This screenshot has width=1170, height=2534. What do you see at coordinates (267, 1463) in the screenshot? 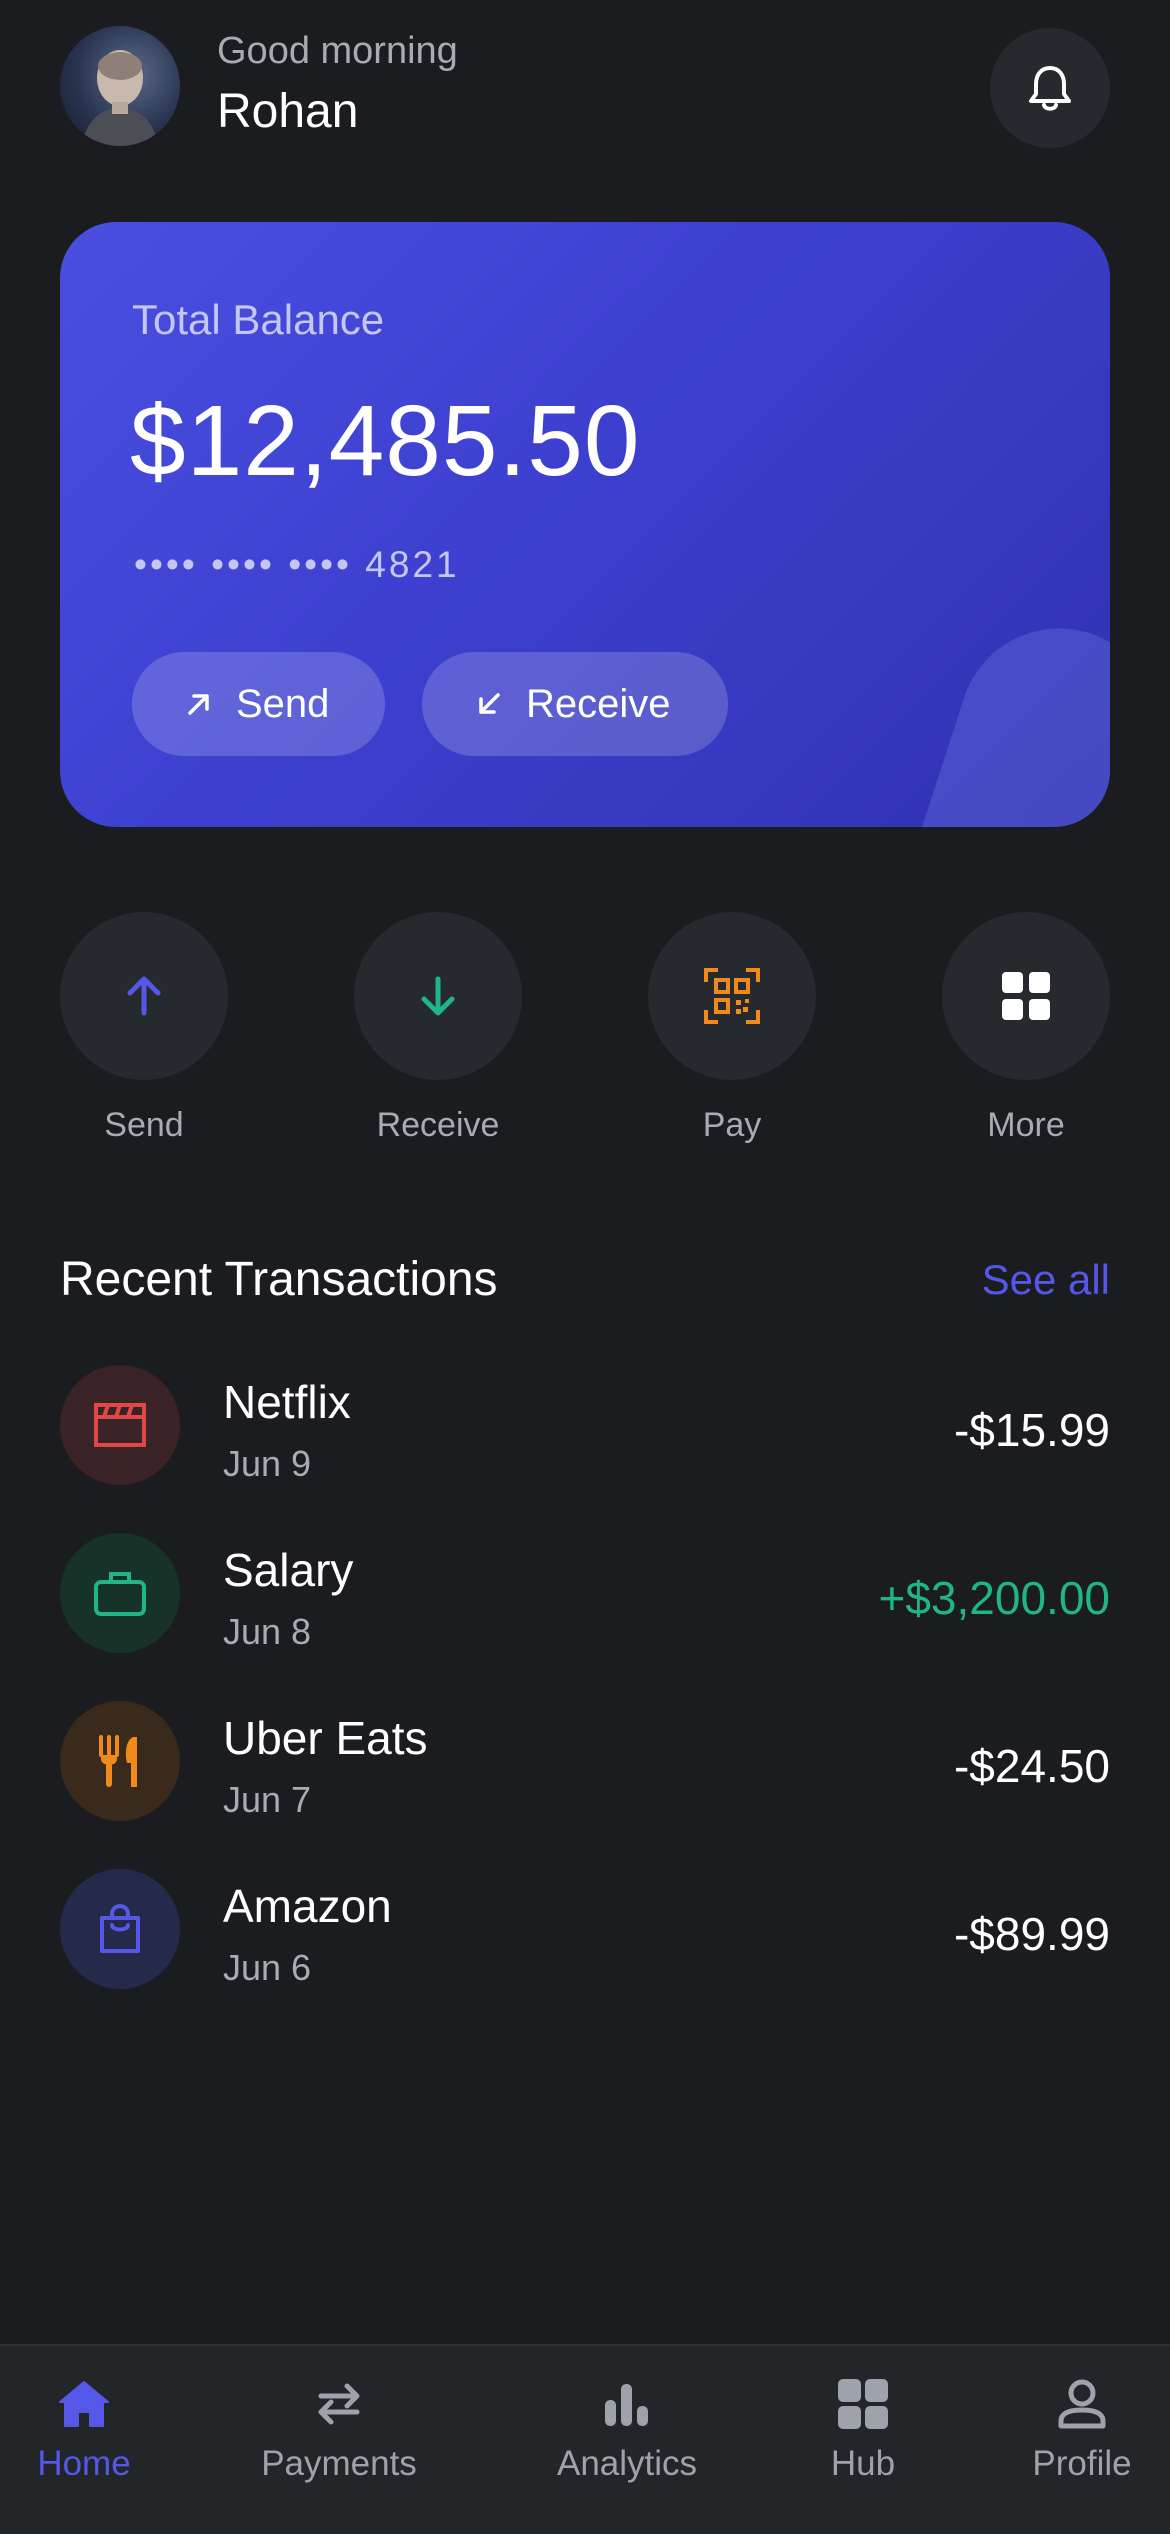
I see `transaction-date: Jun 9` at bounding box center [267, 1463].